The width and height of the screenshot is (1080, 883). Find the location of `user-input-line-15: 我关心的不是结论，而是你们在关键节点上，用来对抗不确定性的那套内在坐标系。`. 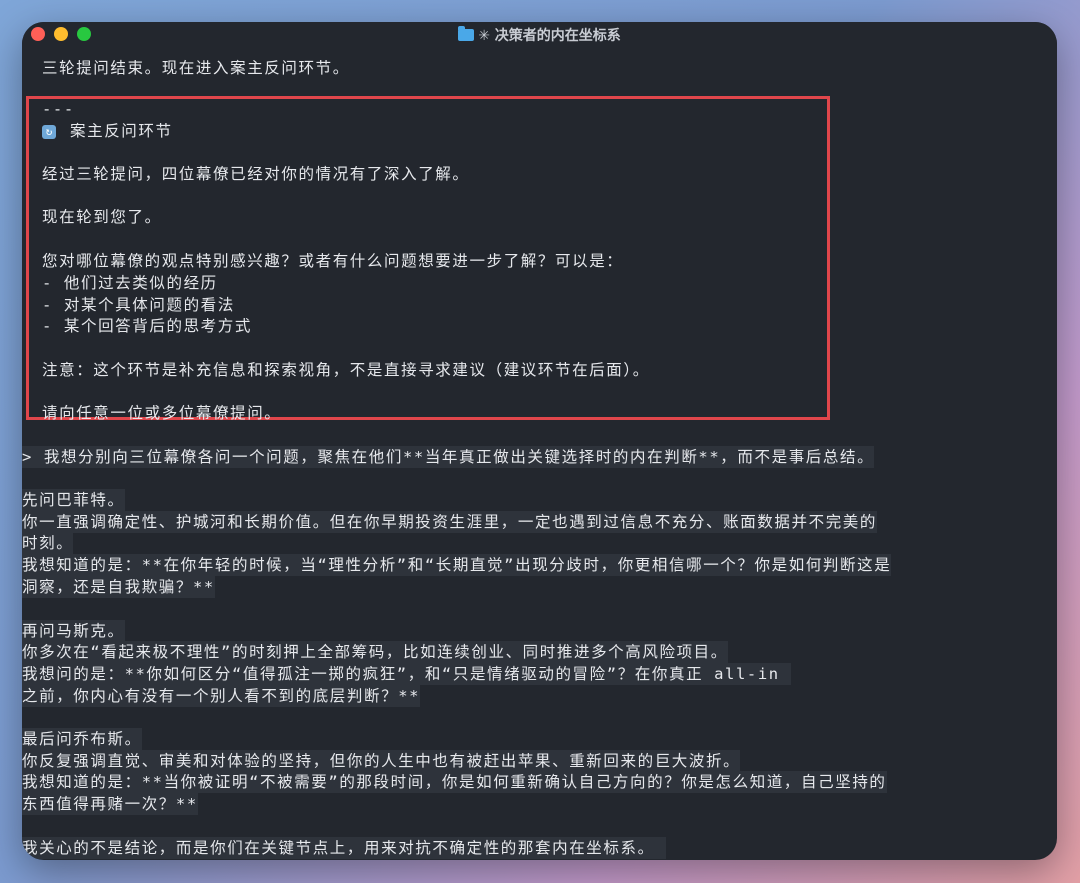

user-input-line-15: 我关心的不是结论，而是你们在关键节点上，用来对抗不确定性的那套内在坐标系。 is located at coordinates (344, 848).